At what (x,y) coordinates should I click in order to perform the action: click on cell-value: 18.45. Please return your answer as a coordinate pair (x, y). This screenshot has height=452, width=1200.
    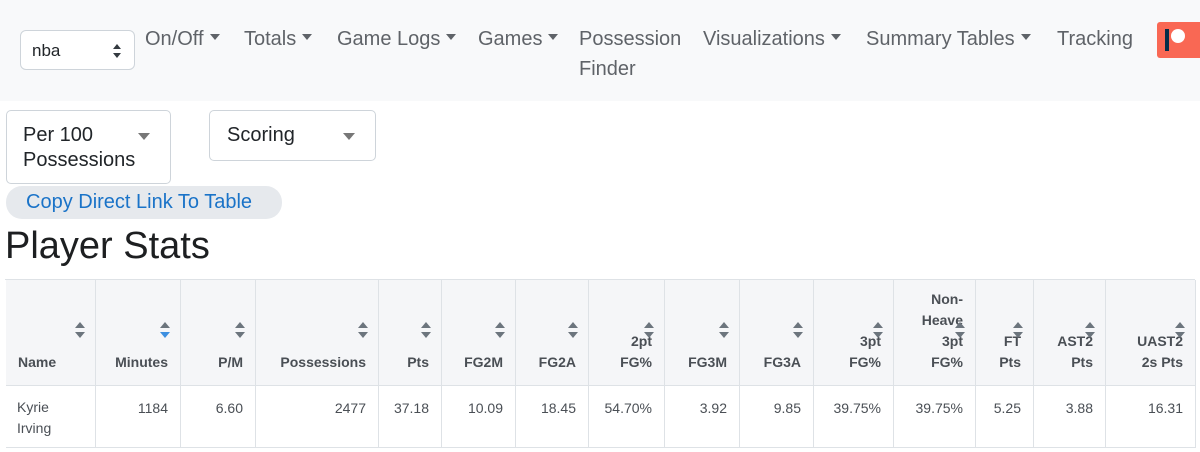
    Looking at the image, I should click on (558, 408).